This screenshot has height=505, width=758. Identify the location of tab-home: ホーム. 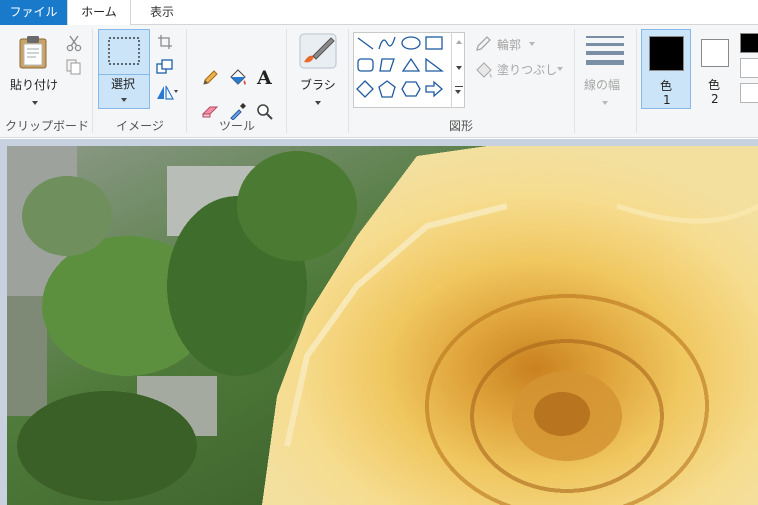
(99, 13).